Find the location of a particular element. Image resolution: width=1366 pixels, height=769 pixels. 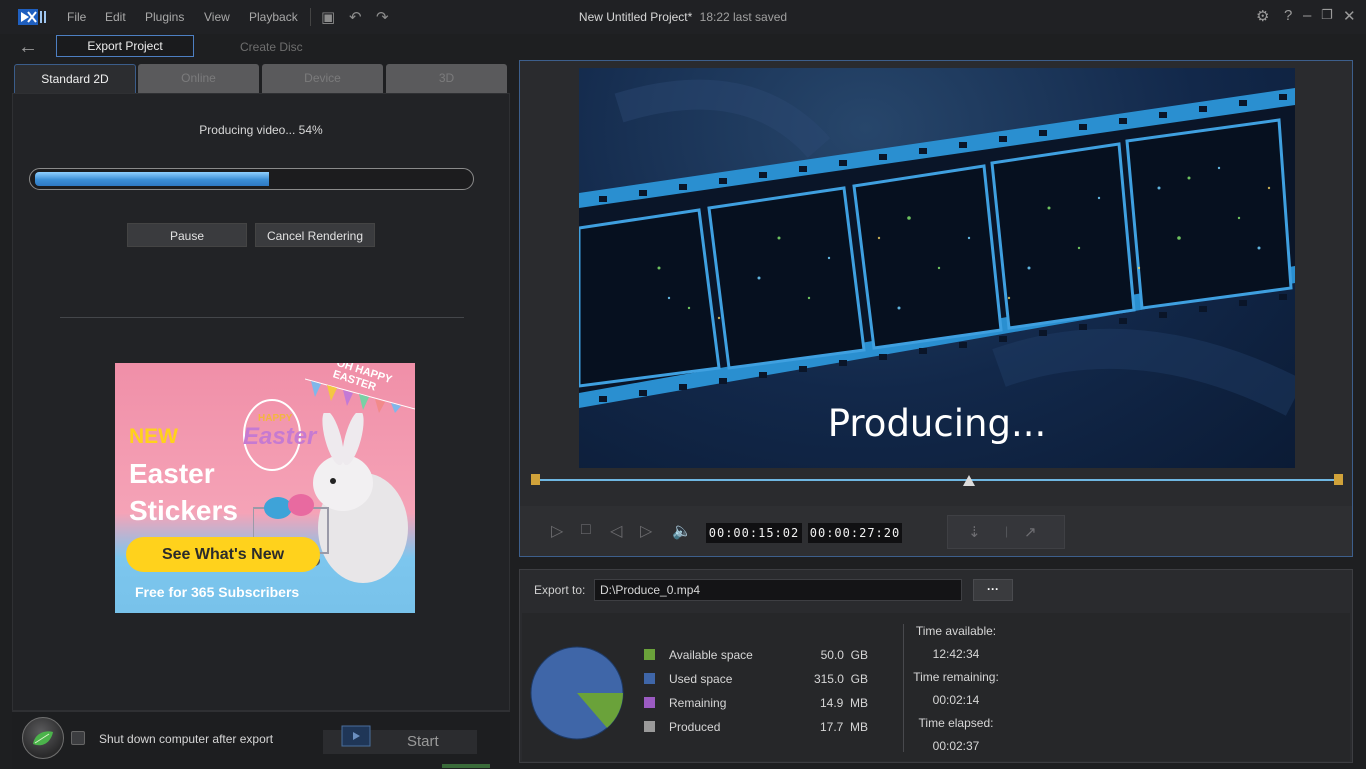

legend-available-label: Available space is located at coordinates (711, 655).